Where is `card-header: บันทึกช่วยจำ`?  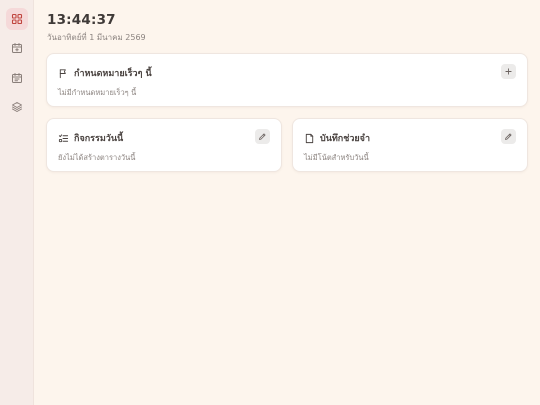 card-header: บันทึกช่วยจำ is located at coordinates (337, 138).